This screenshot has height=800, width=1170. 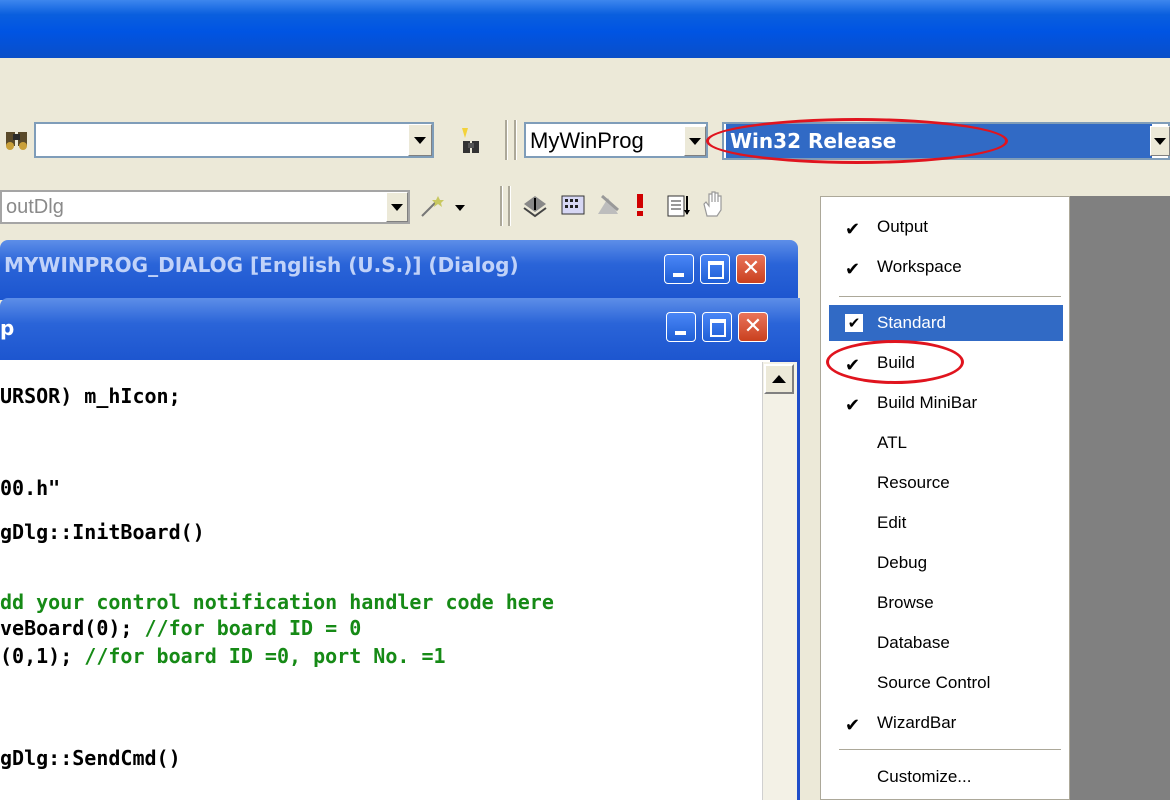 I want to click on editor-minimize-button, so click(x=681, y=327).